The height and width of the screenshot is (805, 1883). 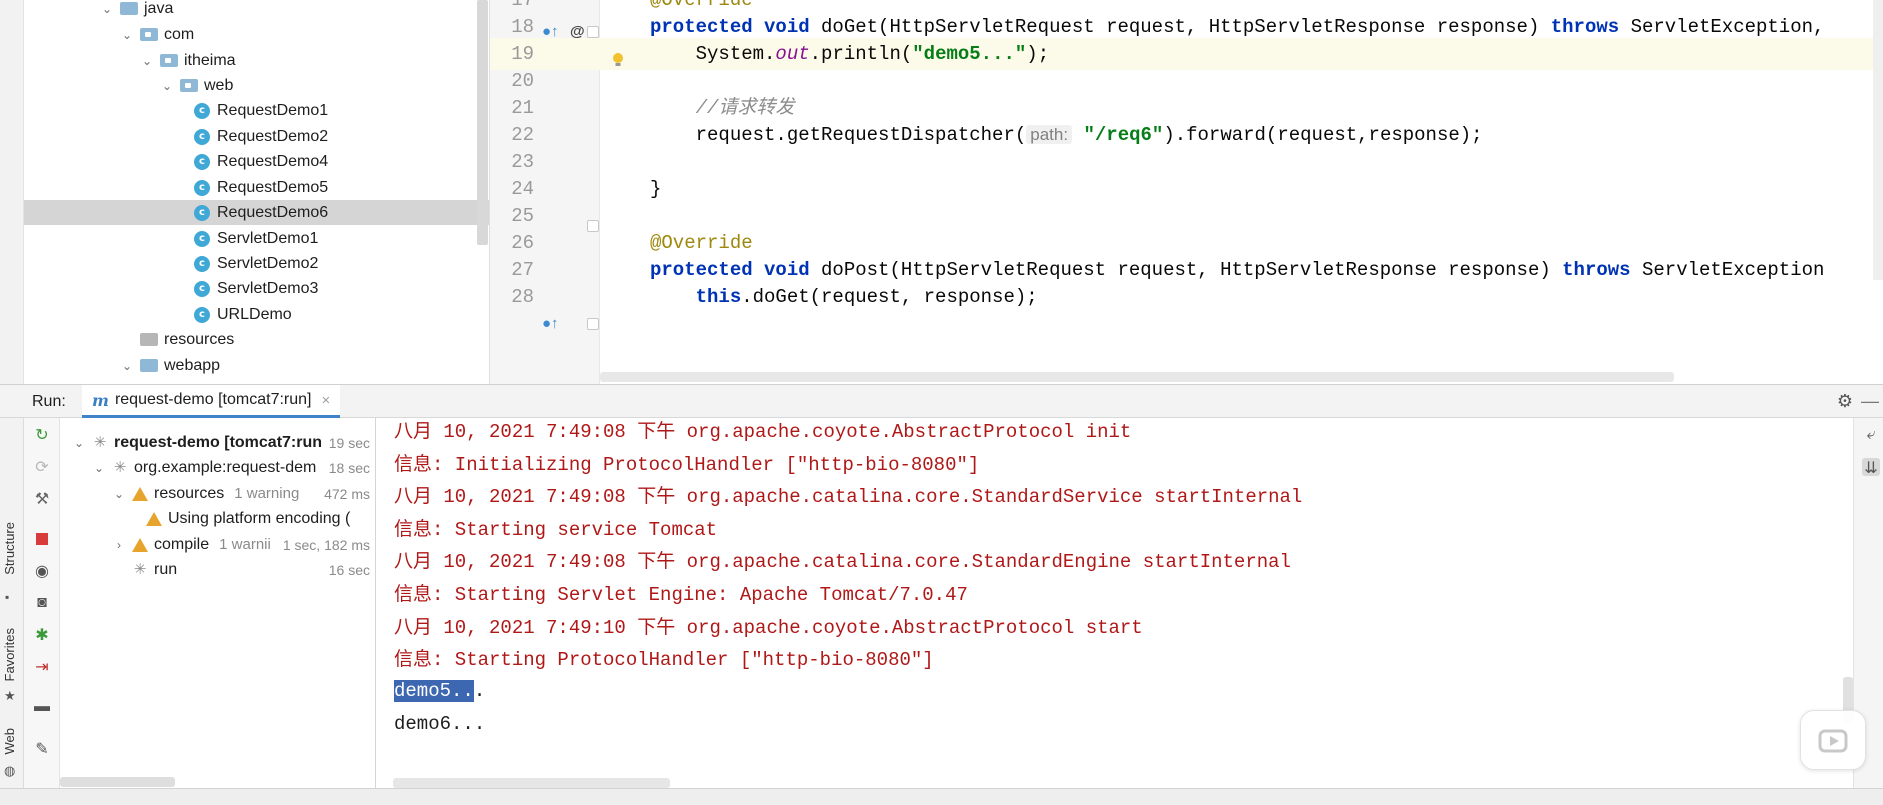 I want to click on code-text: this.doGet(request, response);, so click(x=844, y=297).